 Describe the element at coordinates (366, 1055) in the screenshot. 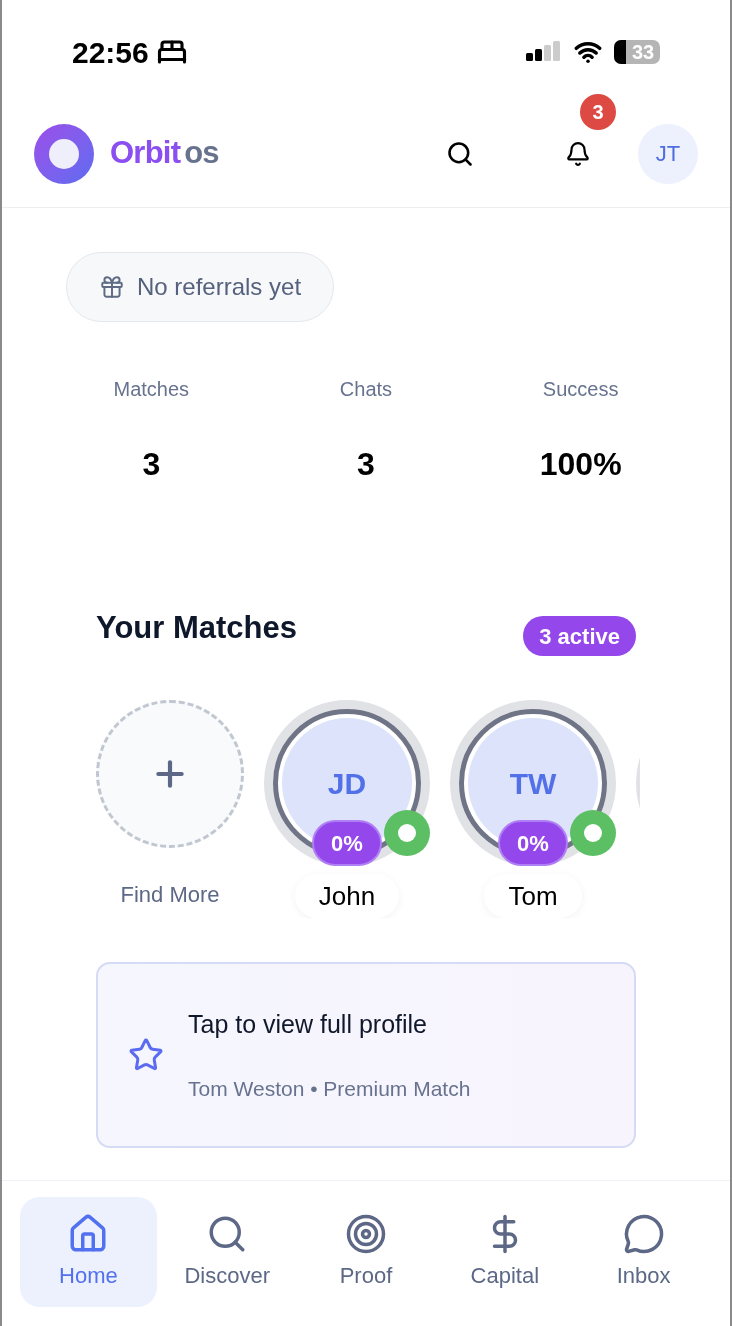

I see `profile-card: Tap to view full profile Tom Weston • Premium Match` at that location.